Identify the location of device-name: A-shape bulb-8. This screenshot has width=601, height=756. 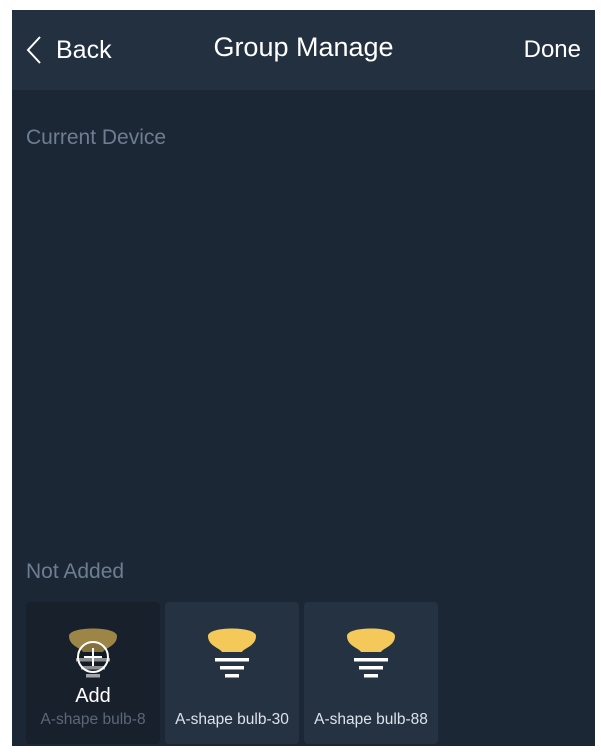
(93, 719).